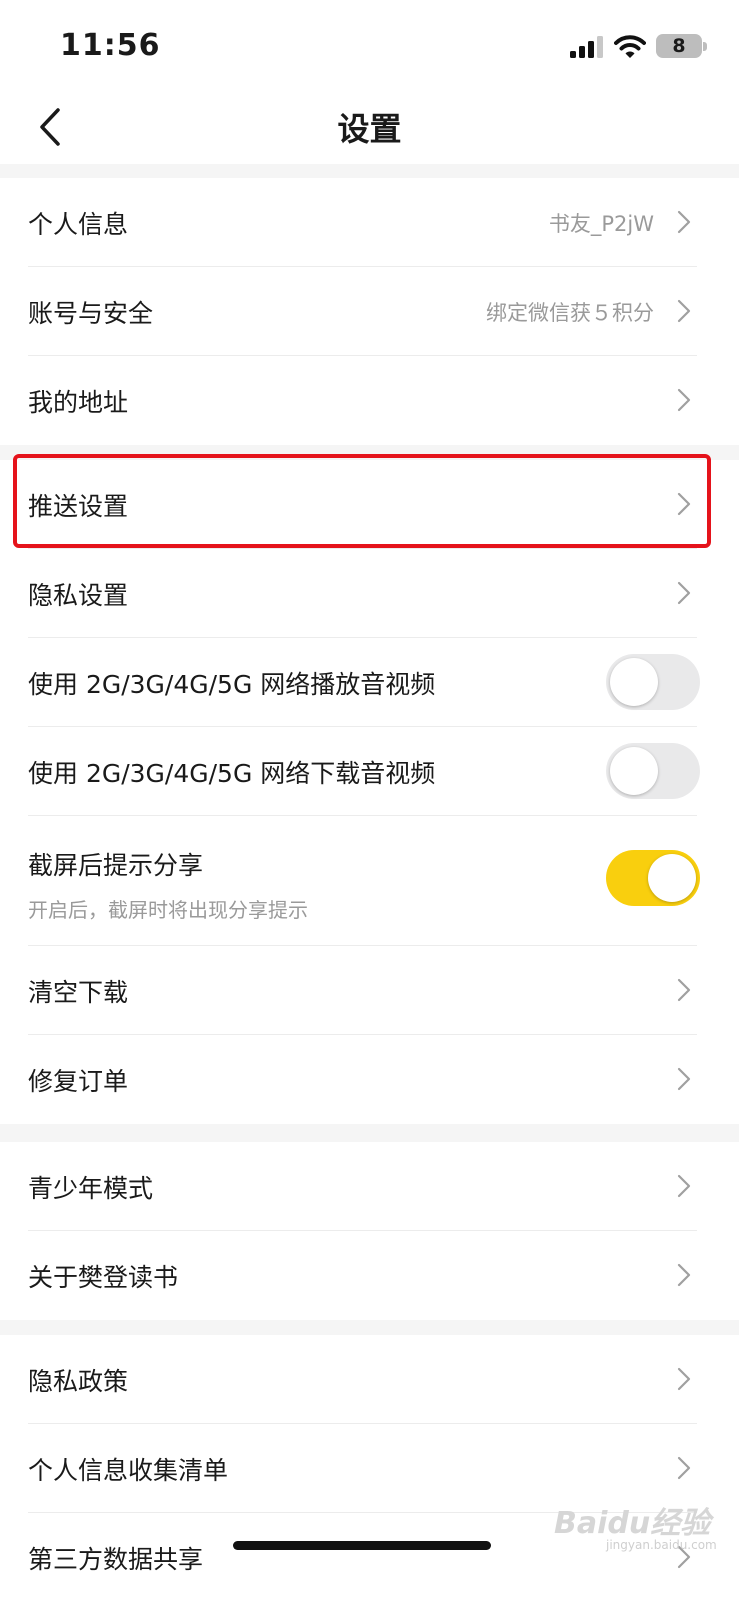 This screenshot has width=739, height=1600. What do you see at coordinates (369, 1379) in the screenshot?
I see `row-privacy-policy: 隐私政策` at bounding box center [369, 1379].